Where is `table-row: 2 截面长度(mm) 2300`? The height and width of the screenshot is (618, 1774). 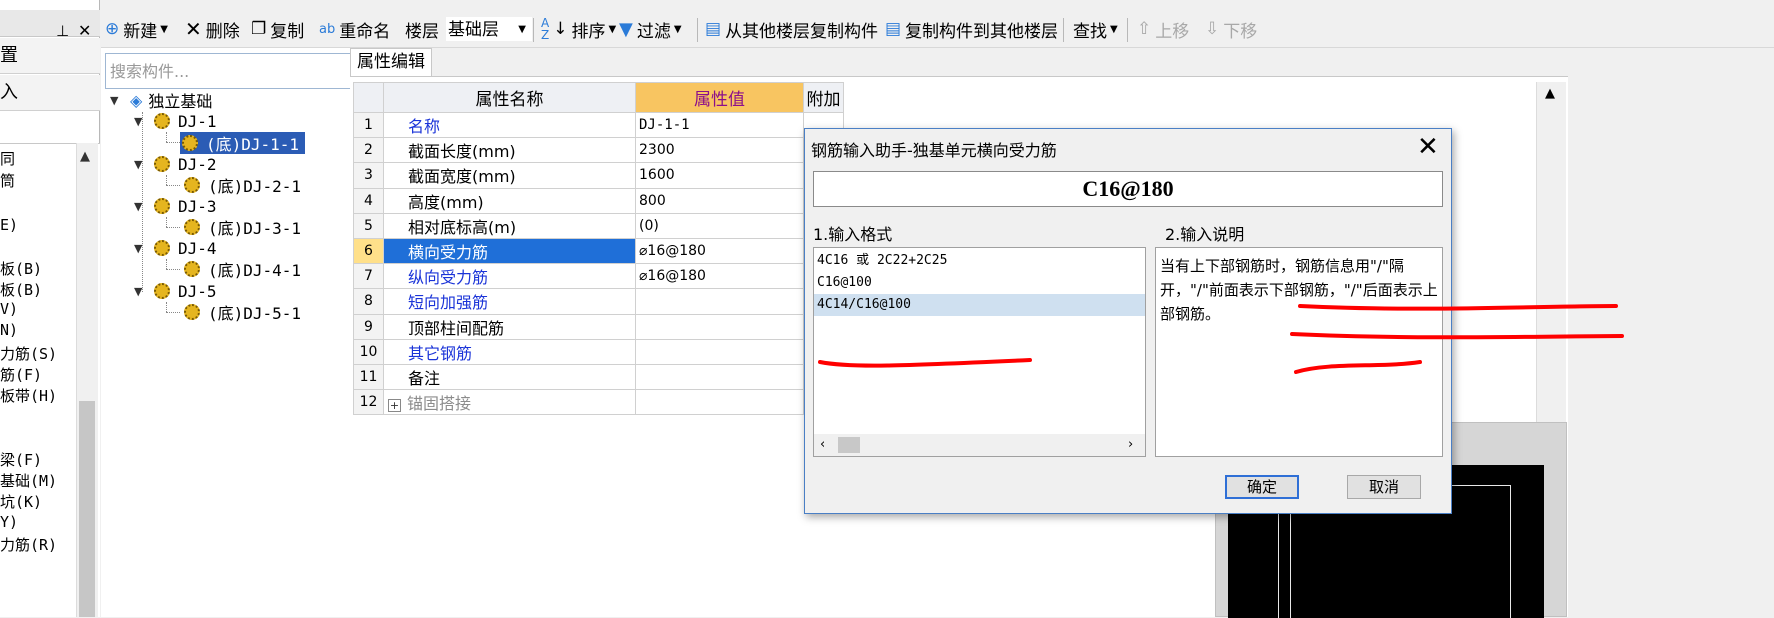
table-row: 2 截面长度(mm) 2300 is located at coordinates (598, 150).